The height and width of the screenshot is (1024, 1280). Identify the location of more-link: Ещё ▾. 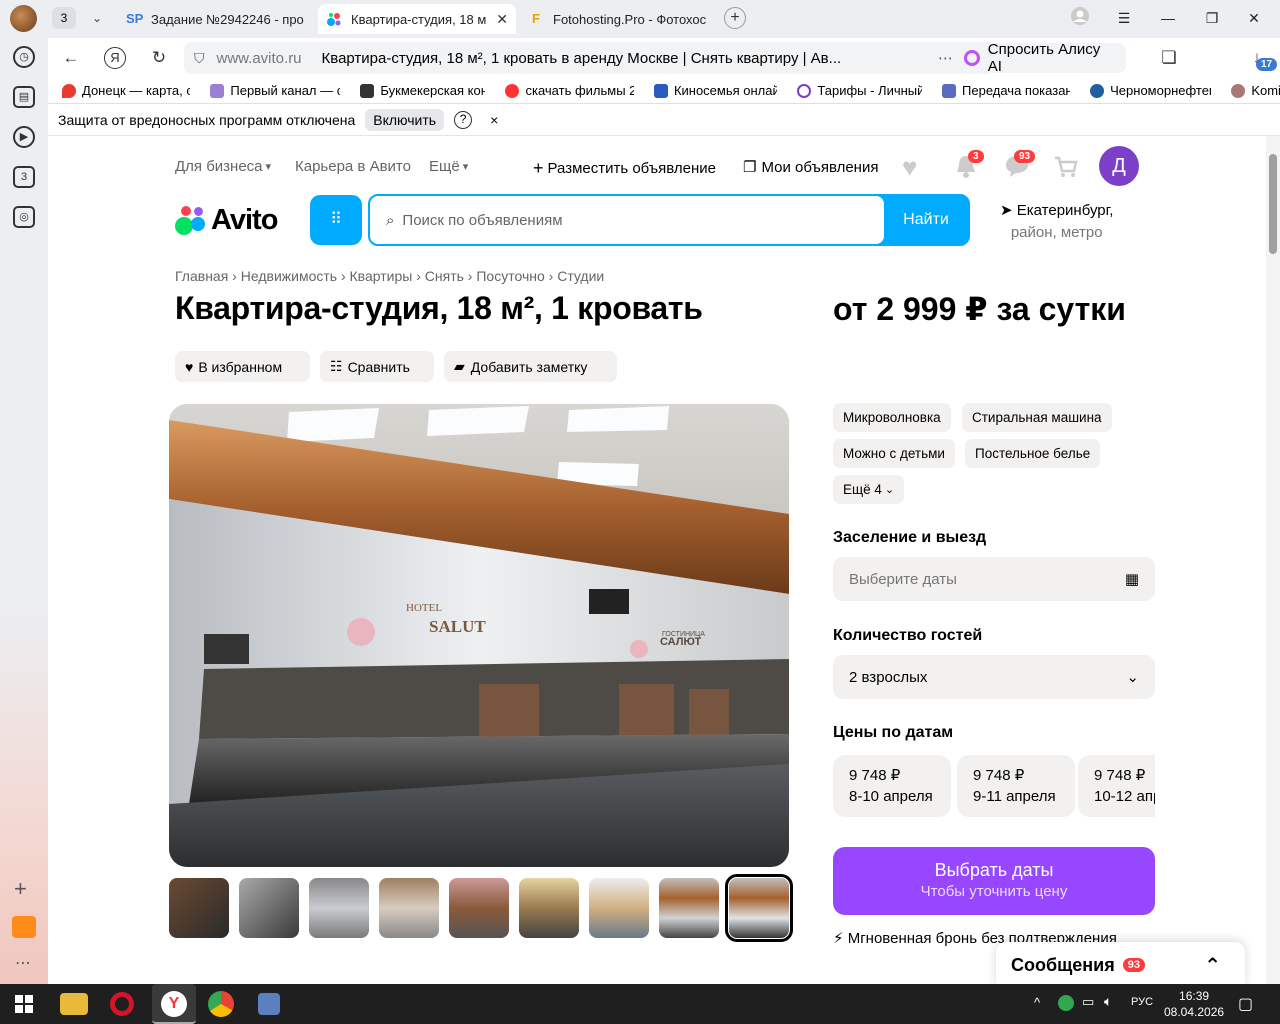
(448, 166).